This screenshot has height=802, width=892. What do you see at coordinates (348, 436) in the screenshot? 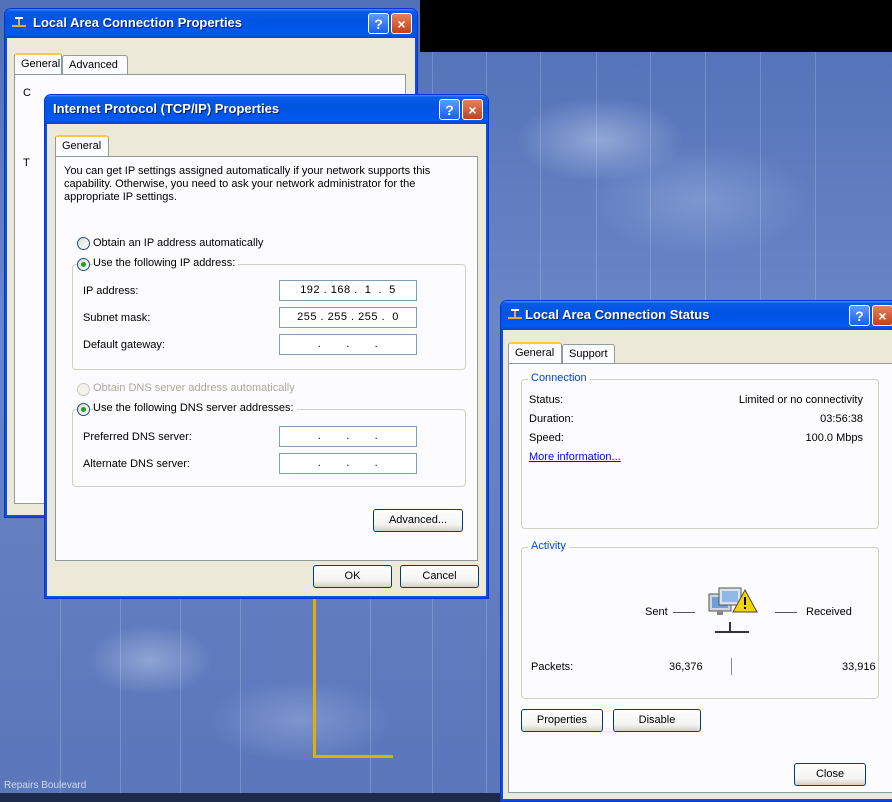
I see `preferred-dns-field: . . .` at bounding box center [348, 436].